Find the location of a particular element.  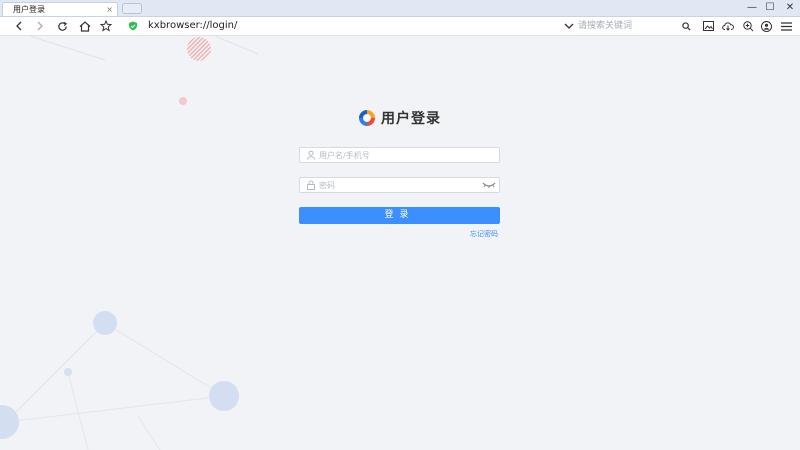

download-button is located at coordinates (728, 26).